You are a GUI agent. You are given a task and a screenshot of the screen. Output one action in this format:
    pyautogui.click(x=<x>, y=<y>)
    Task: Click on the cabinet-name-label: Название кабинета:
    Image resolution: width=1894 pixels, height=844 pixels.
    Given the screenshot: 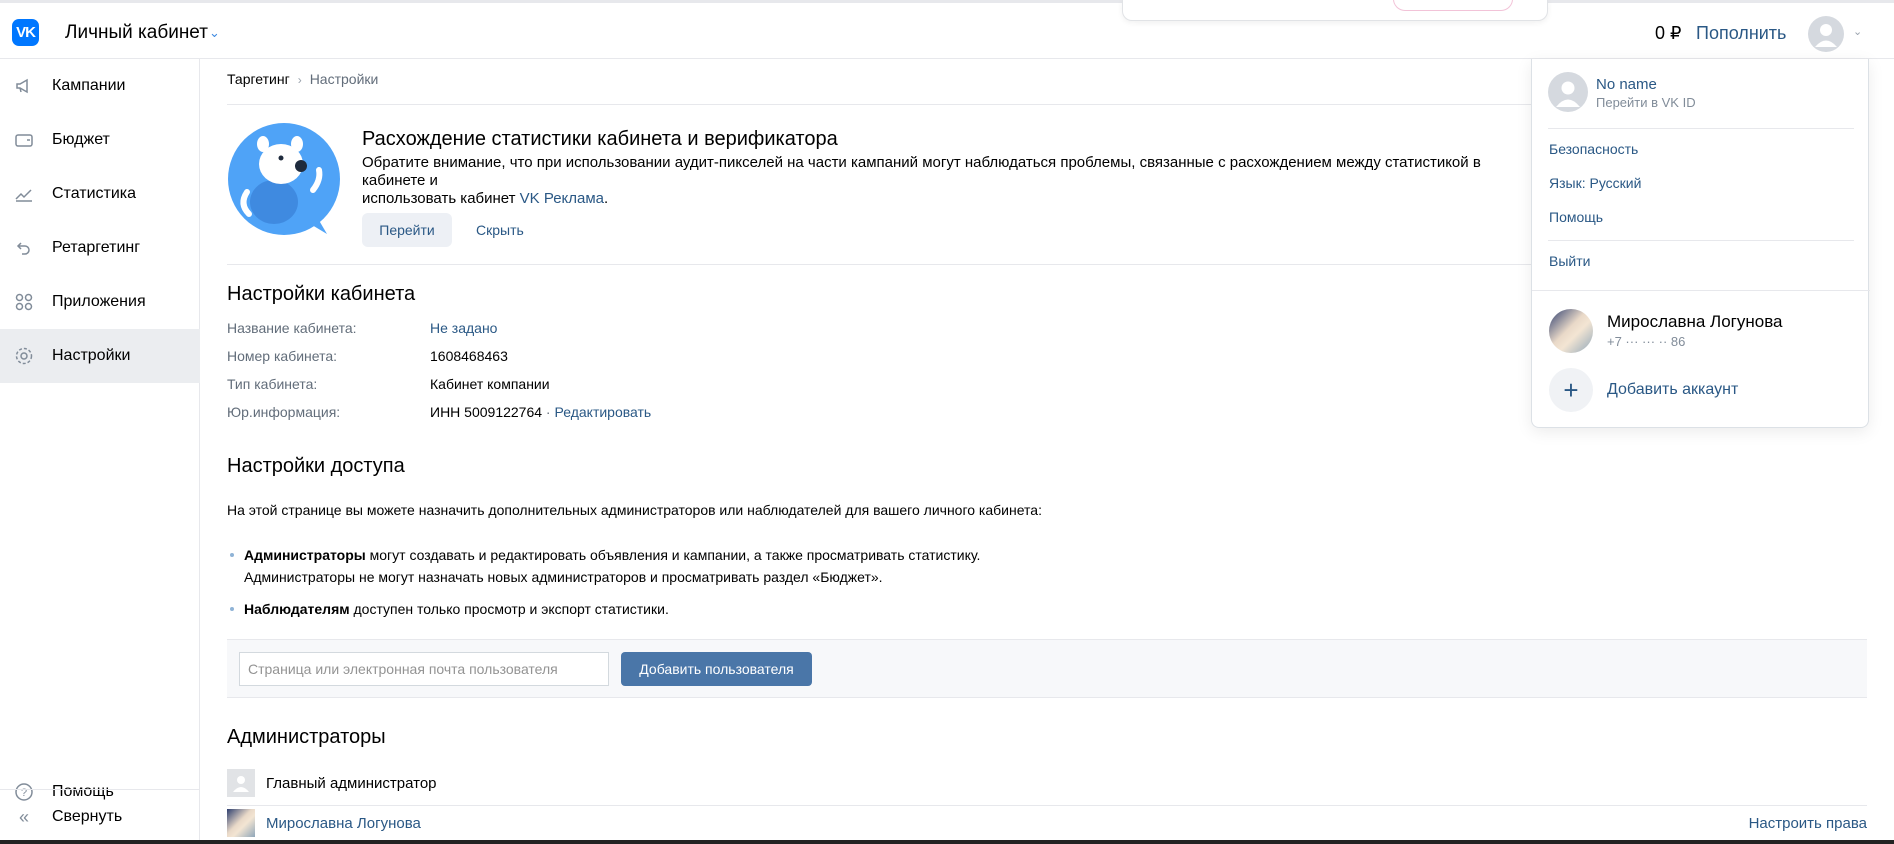 What is the action you would take?
    pyautogui.click(x=292, y=328)
    